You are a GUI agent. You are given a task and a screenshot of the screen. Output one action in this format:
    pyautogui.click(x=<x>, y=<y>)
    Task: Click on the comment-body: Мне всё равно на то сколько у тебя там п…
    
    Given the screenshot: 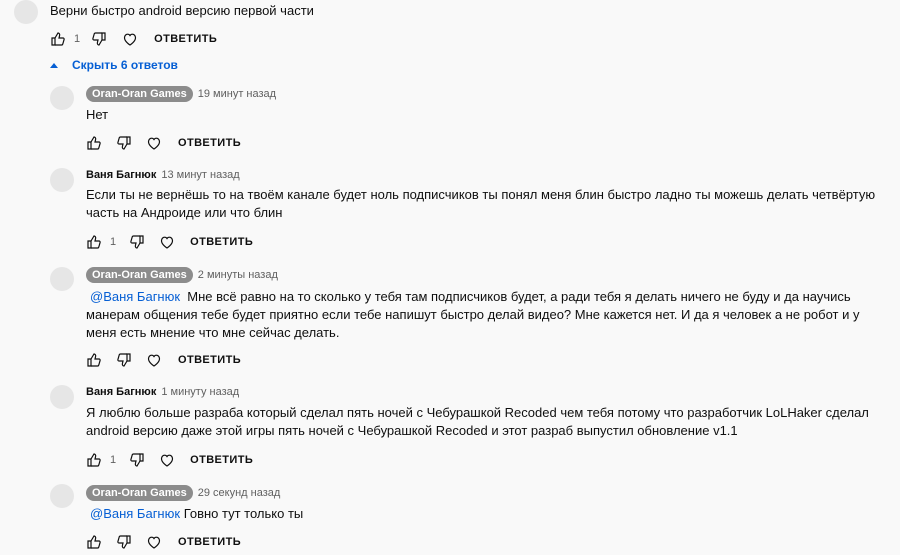 What is the action you would take?
    pyautogui.click(x=519, y=296)
    